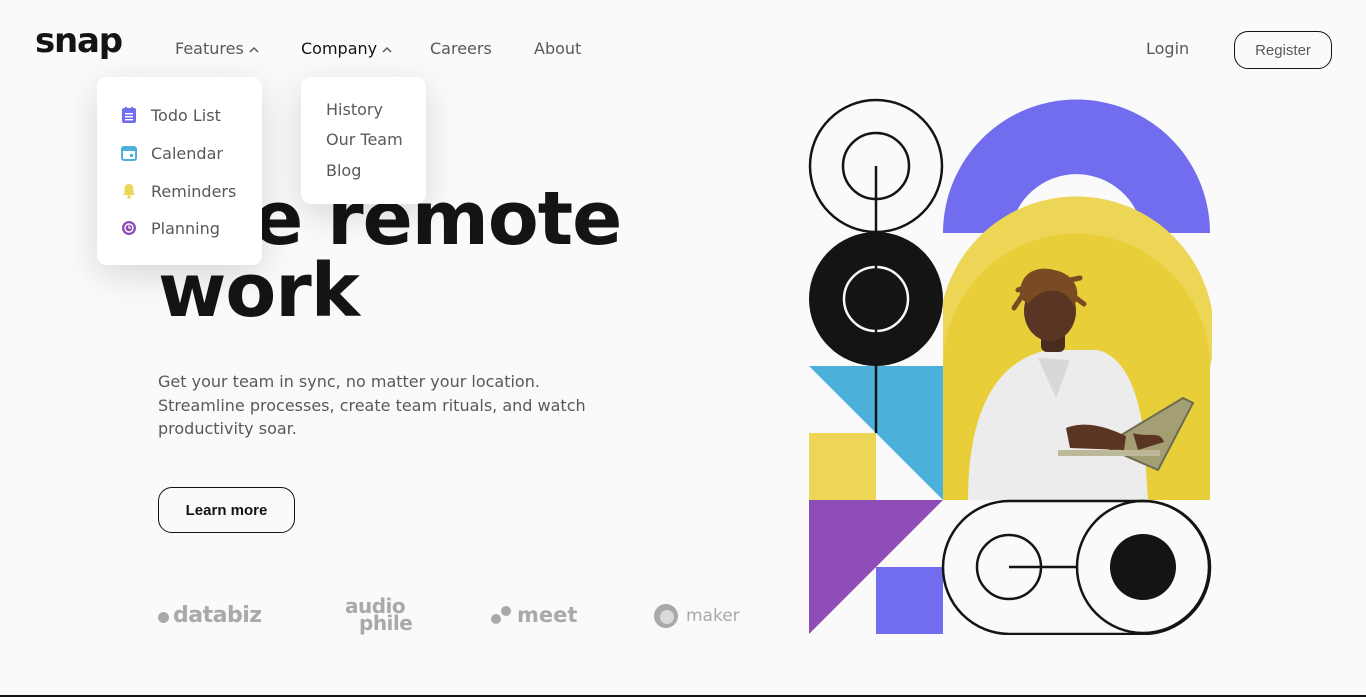 The height and width of the screenshot is (697, 1366). Describe the element at coordinates (209, 48) in the screenshot. I see `nav-features-label: Features` at that location.